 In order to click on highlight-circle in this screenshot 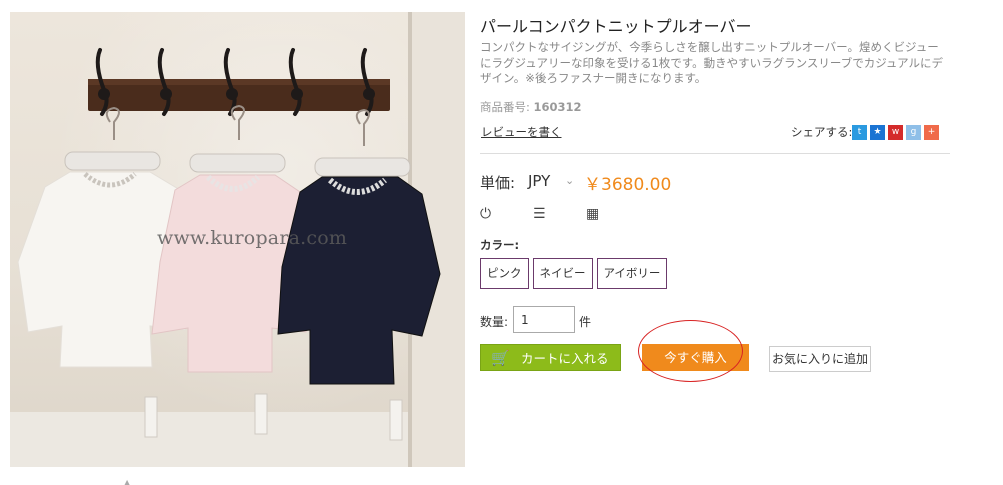, I will do `click(690, 351)`.